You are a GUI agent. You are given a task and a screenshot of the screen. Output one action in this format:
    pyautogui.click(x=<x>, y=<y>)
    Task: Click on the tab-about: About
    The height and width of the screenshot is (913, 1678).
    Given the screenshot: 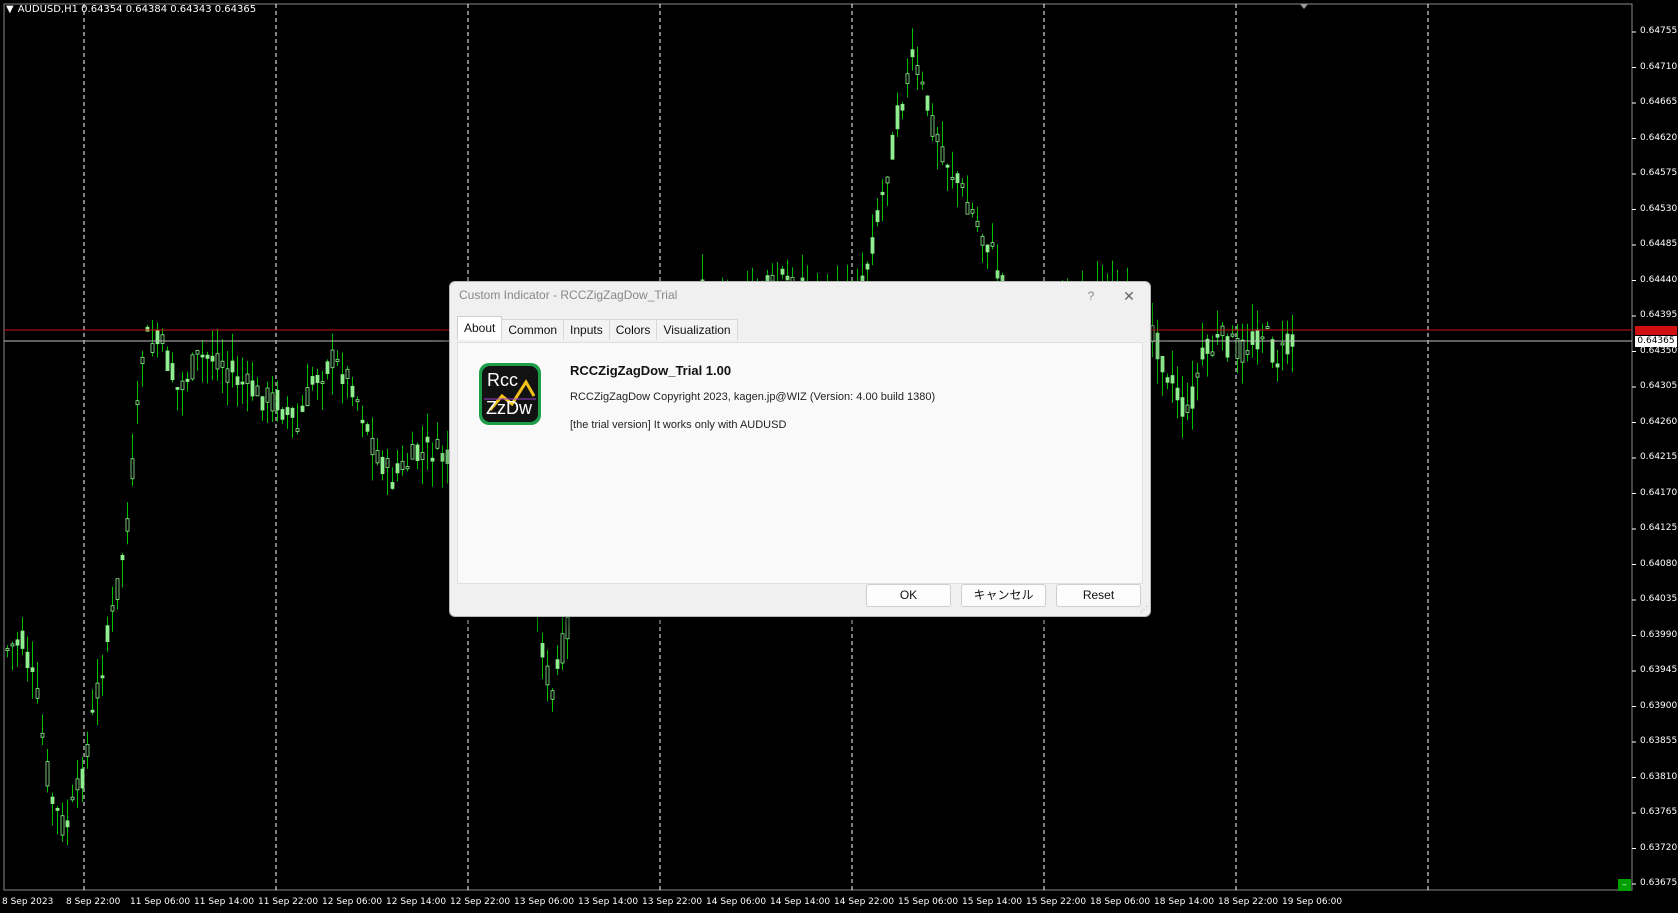 What is the action you would take?
    pyautogui.click(x=480, y=328)
    